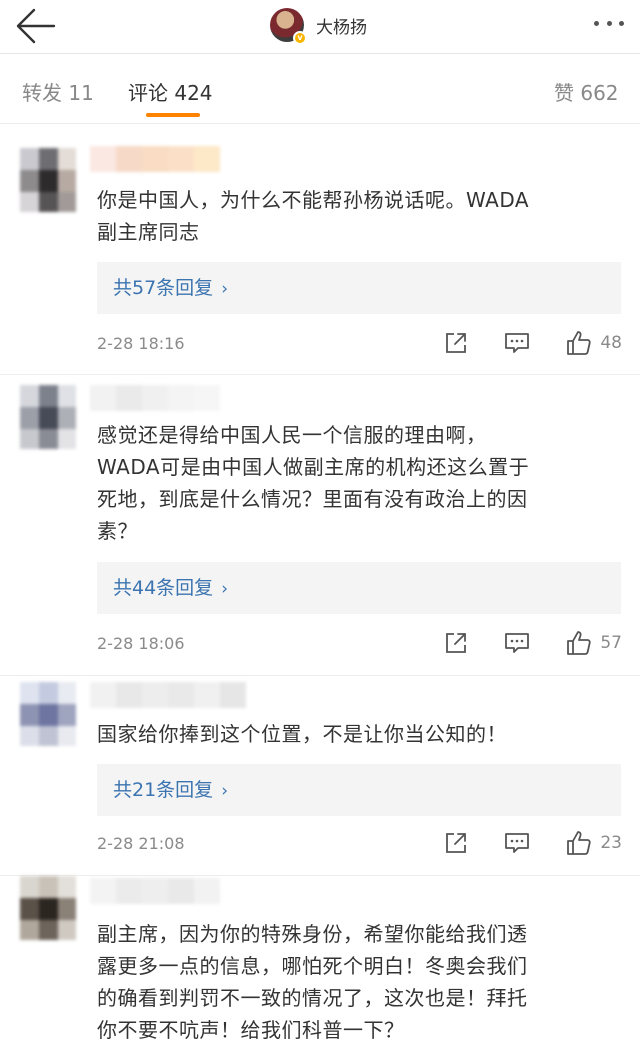  Describe the element at coordinates (312, 499) in the screenshot. I see `comment-line: 死地，到底是什么情况？里面有没有政治上的因` at that location.